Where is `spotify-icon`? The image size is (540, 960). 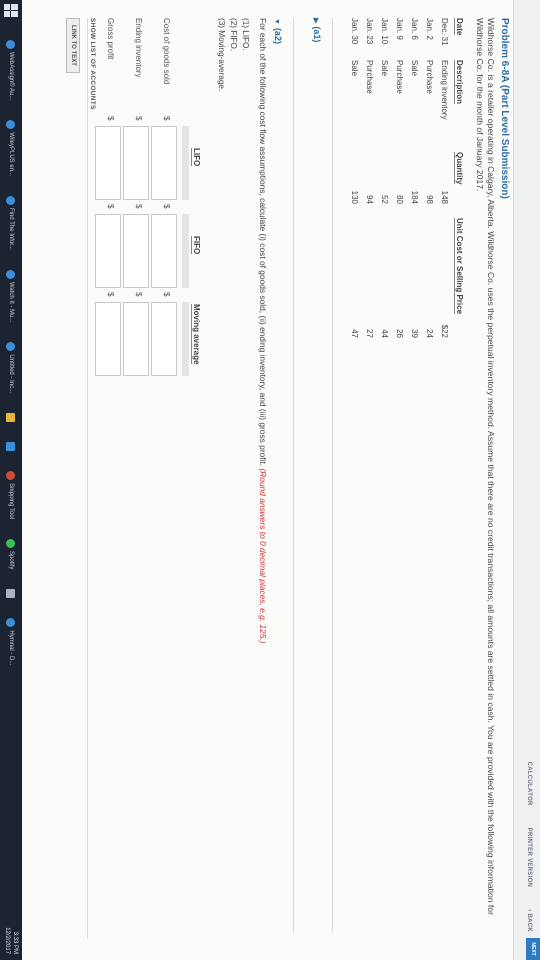 spotify-icon is located at coordinates (11, 544).